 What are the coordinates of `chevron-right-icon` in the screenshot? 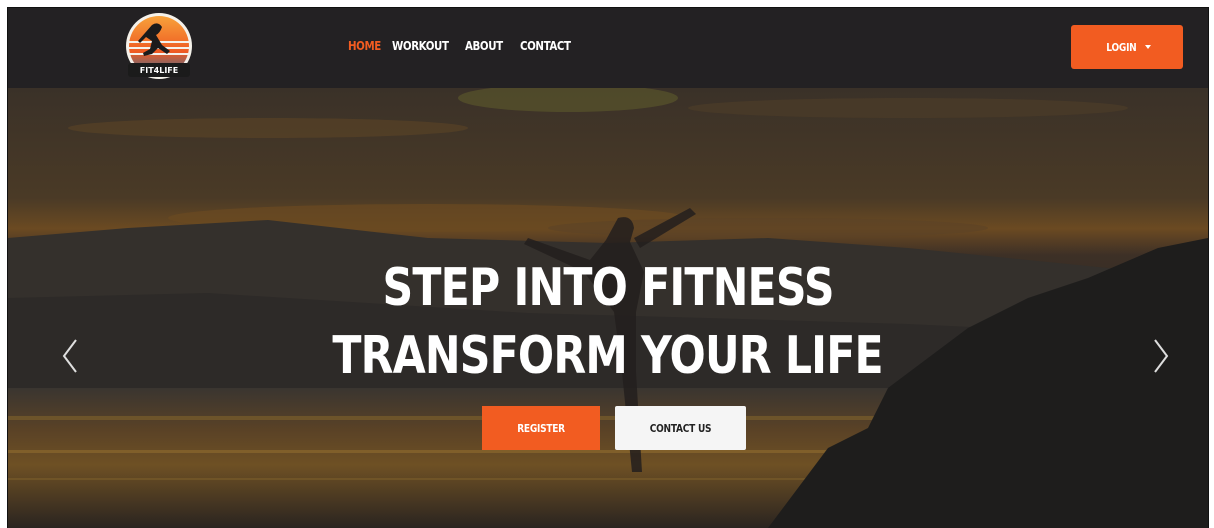 It's located at (1161, 356).